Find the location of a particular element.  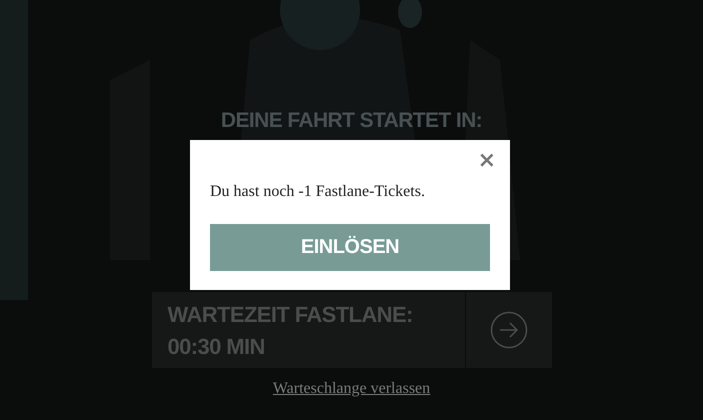

dialog-message: Du hast noch -1 Fastlane-Tickets. is located at coordinates (317, 192).